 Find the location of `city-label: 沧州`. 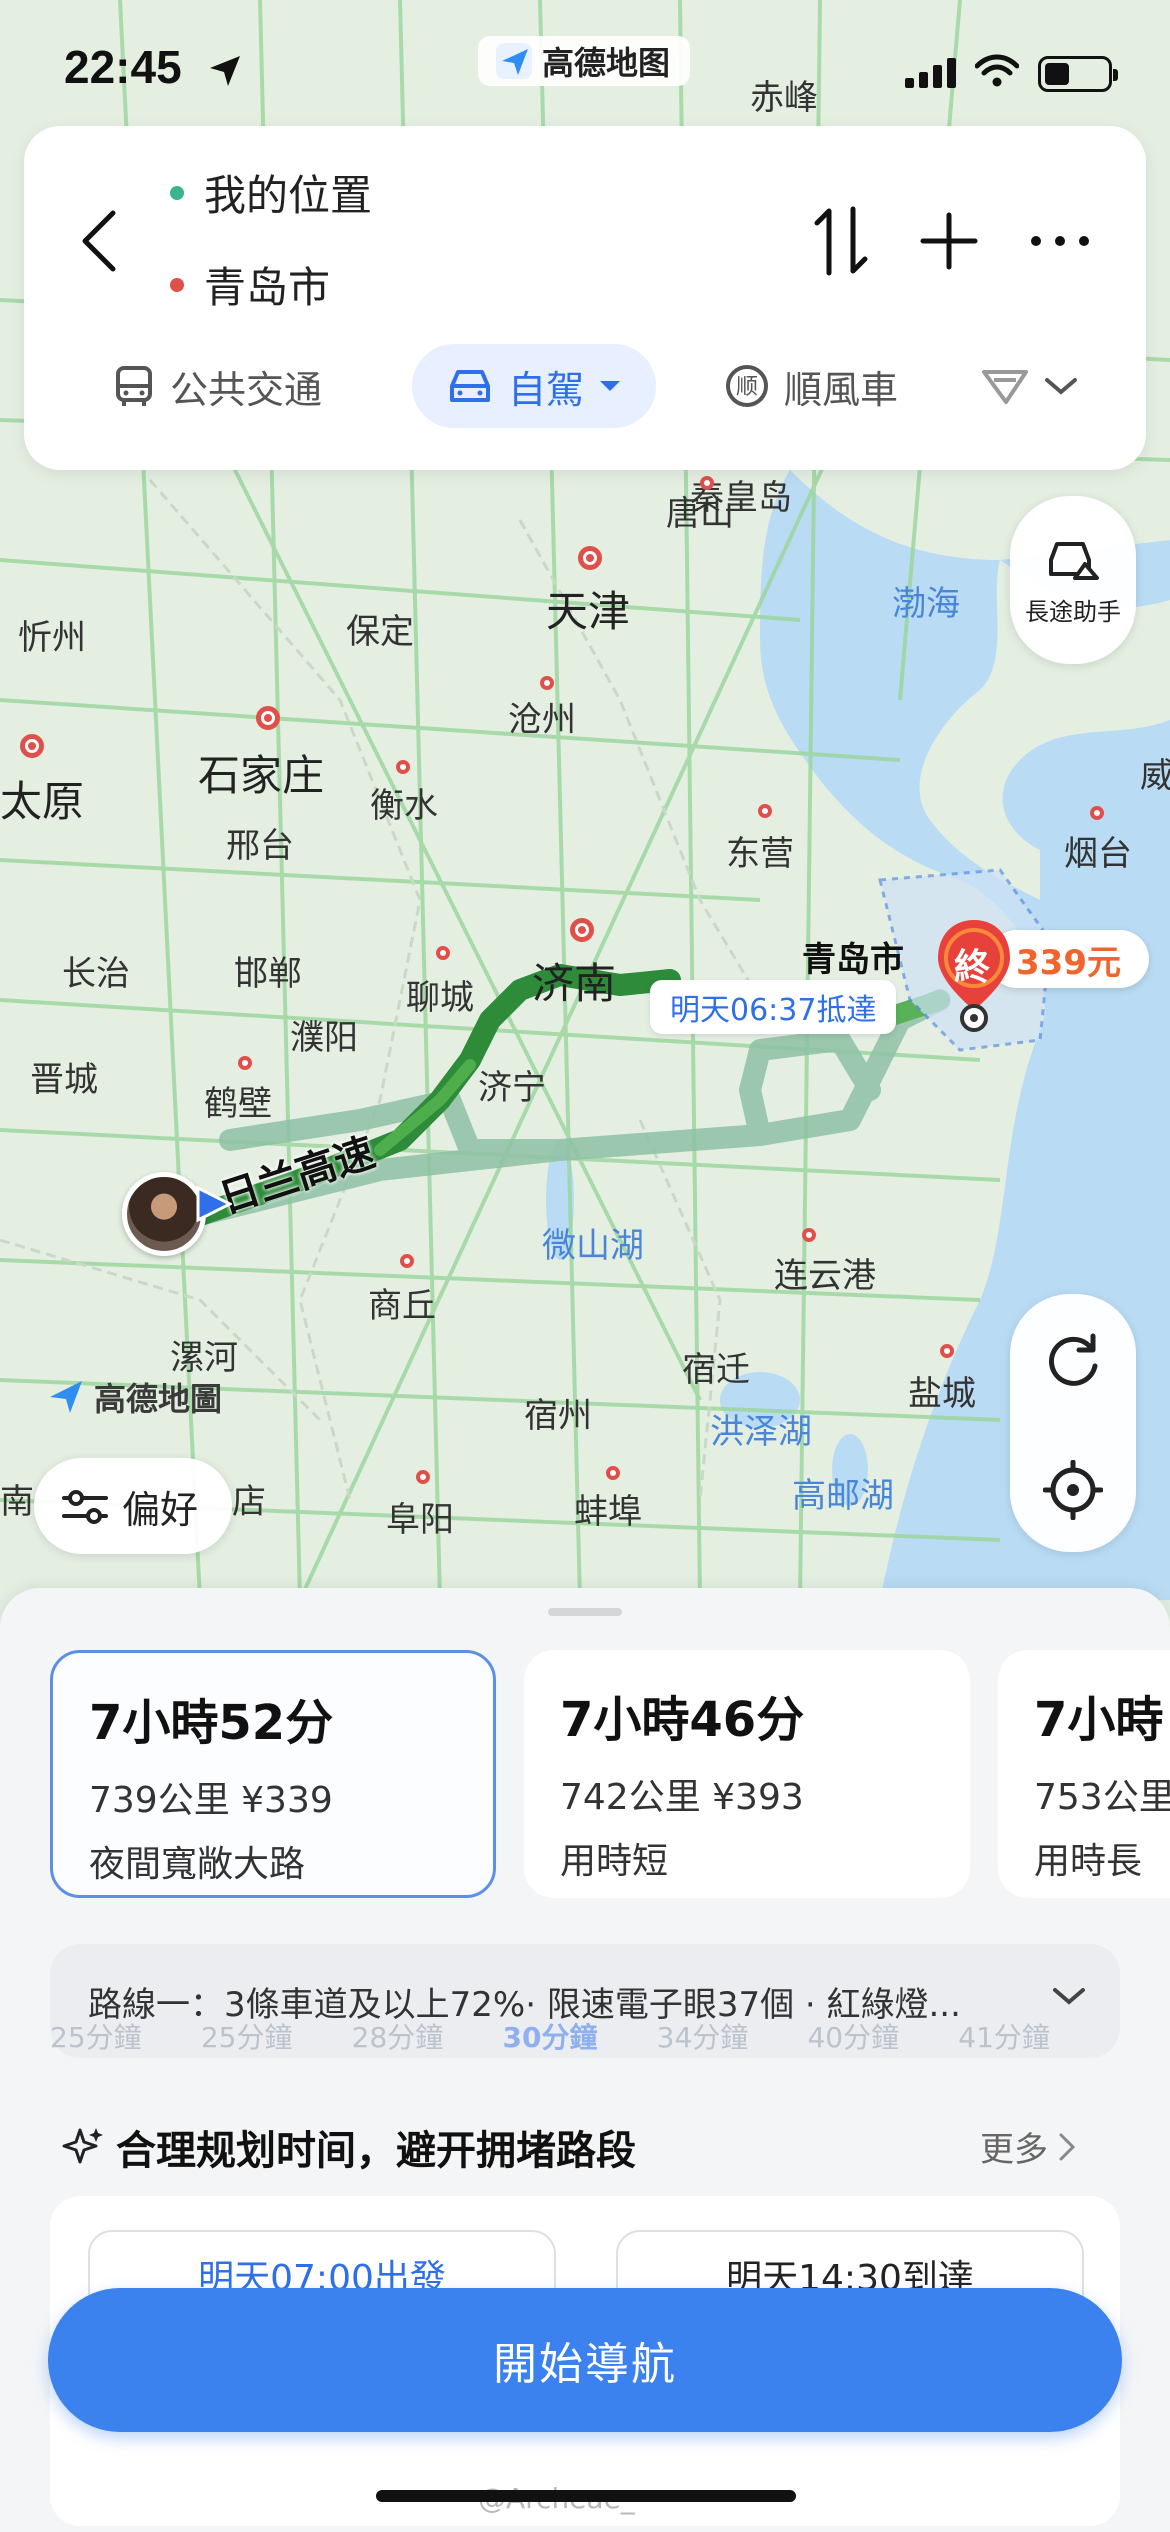

city-label: 沧州 is located at coordinates (542, 720).